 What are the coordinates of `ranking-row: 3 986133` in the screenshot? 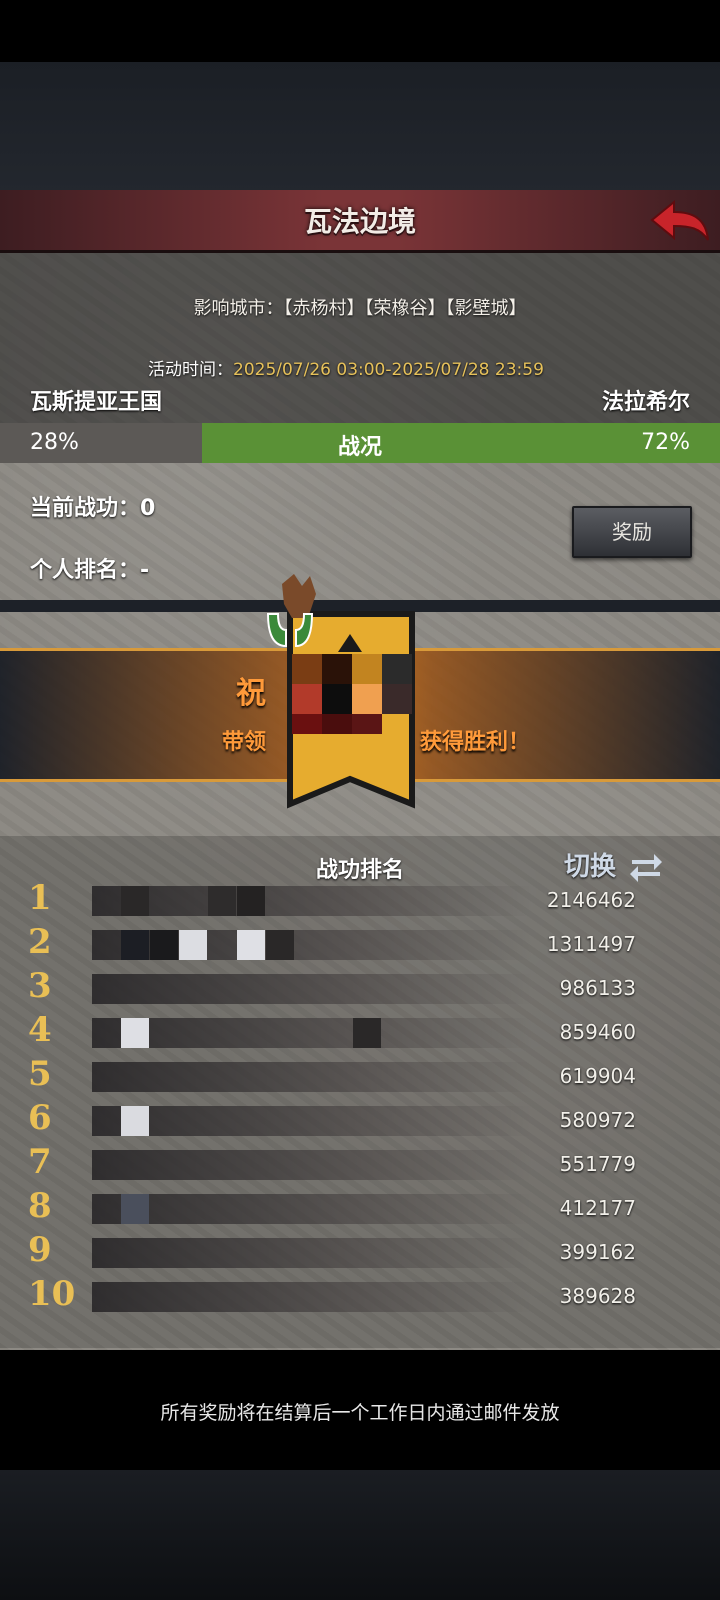 It's located at (360, 988).